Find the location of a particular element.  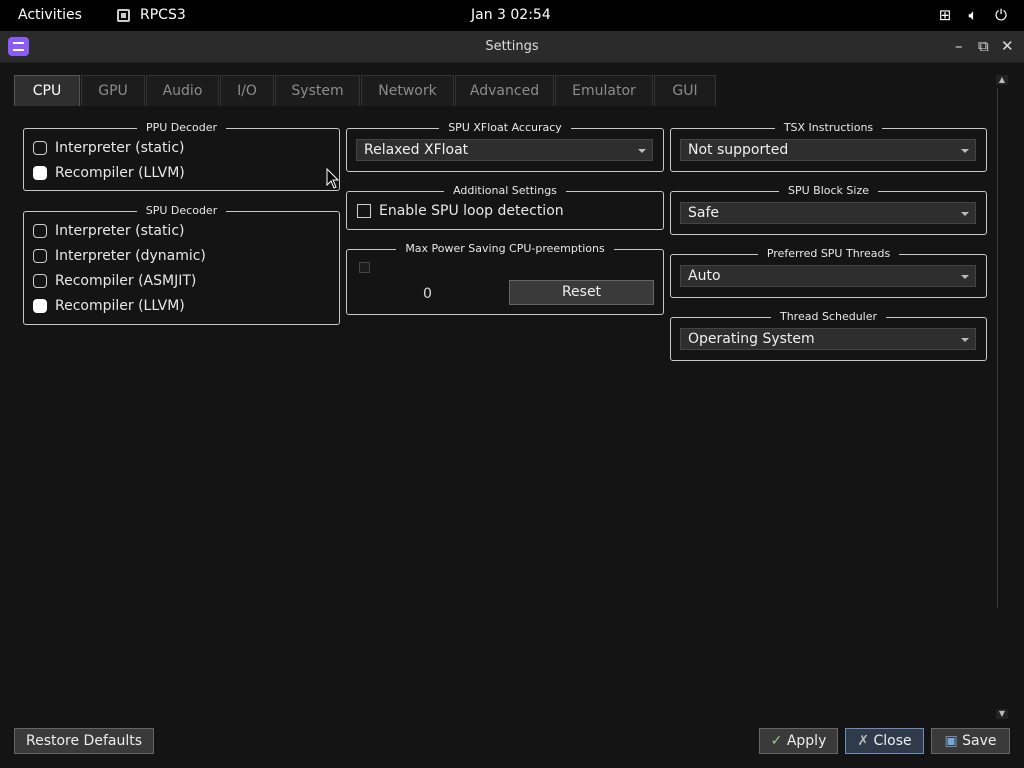

network-icon: ⊞ is located at coordinates (945, 15).